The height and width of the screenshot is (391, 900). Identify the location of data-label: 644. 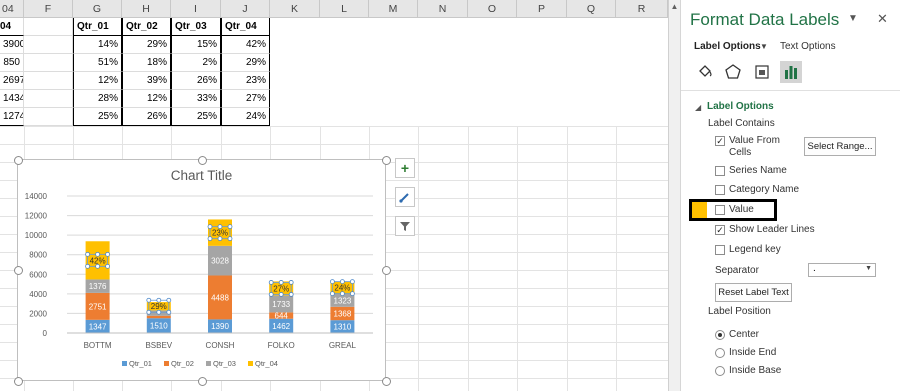
(282, 316).